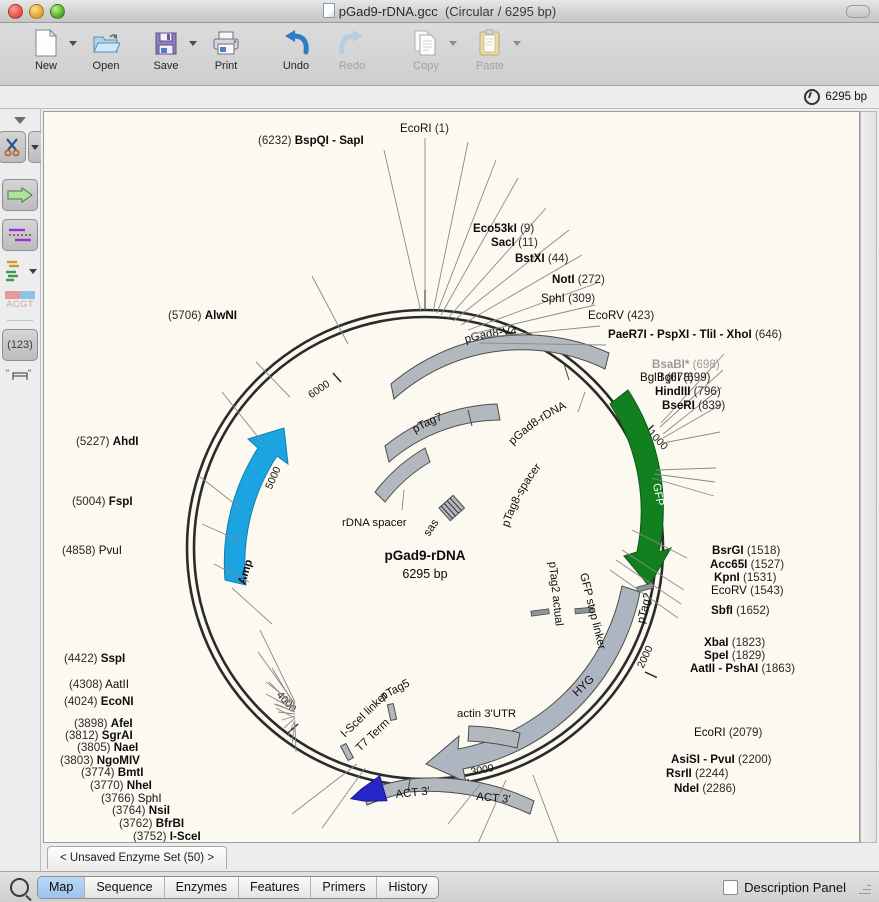  I want to click on tab-primers: Primers, so click(344, 887).